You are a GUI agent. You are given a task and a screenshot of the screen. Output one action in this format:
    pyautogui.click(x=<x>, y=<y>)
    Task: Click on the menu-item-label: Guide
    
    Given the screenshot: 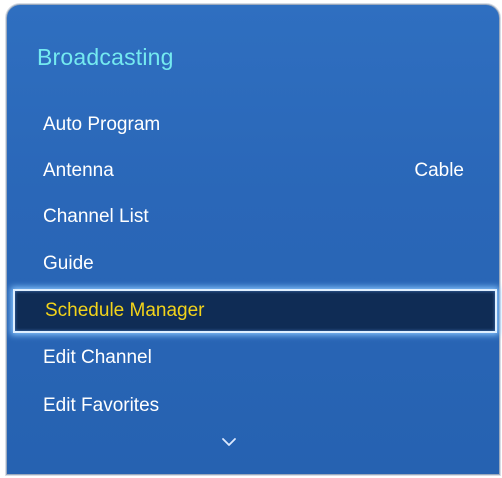 What is the action you would take?
    pyautogui.click(x=68, y=263)
    